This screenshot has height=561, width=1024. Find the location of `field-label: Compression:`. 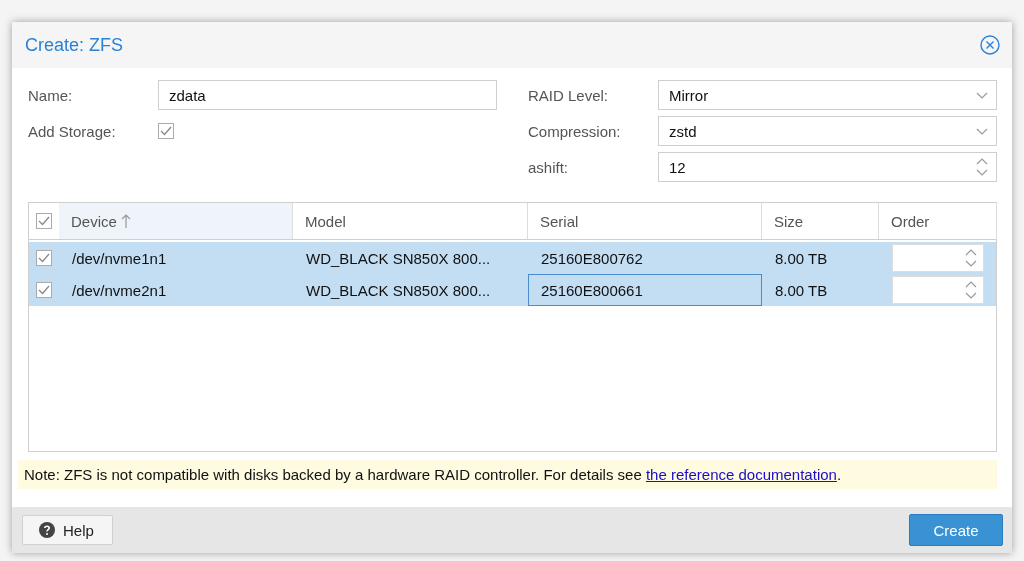

field-label: Compression: is located at coordinates (574, 131).